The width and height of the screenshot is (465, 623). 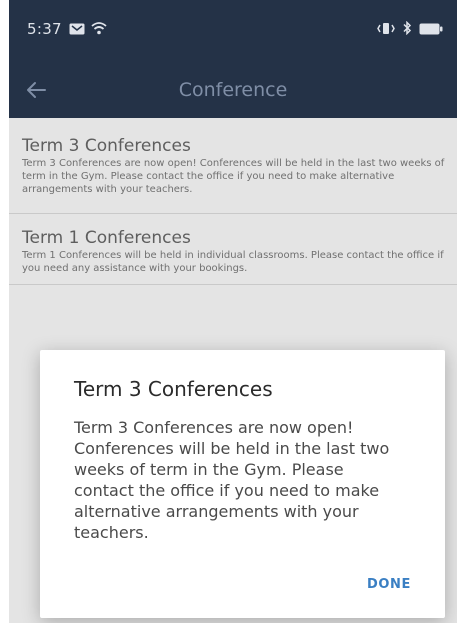 I want to click on status-bar: 5:37, so click(x=233, y=31).